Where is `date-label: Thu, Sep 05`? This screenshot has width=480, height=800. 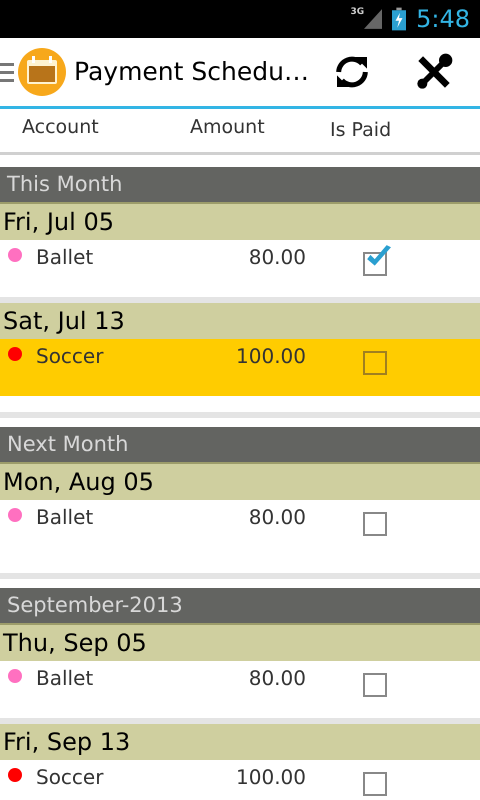 date-label: Thu, Sep 05 is located at coordinates (75, 643).